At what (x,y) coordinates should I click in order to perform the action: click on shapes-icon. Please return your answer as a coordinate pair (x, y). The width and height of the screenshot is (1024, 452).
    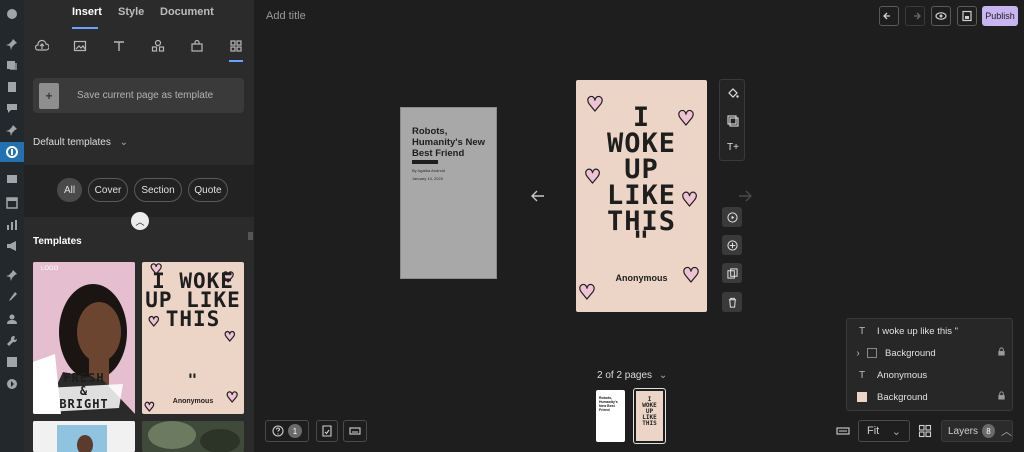
    Looking at the image, I should click on (158, 46).